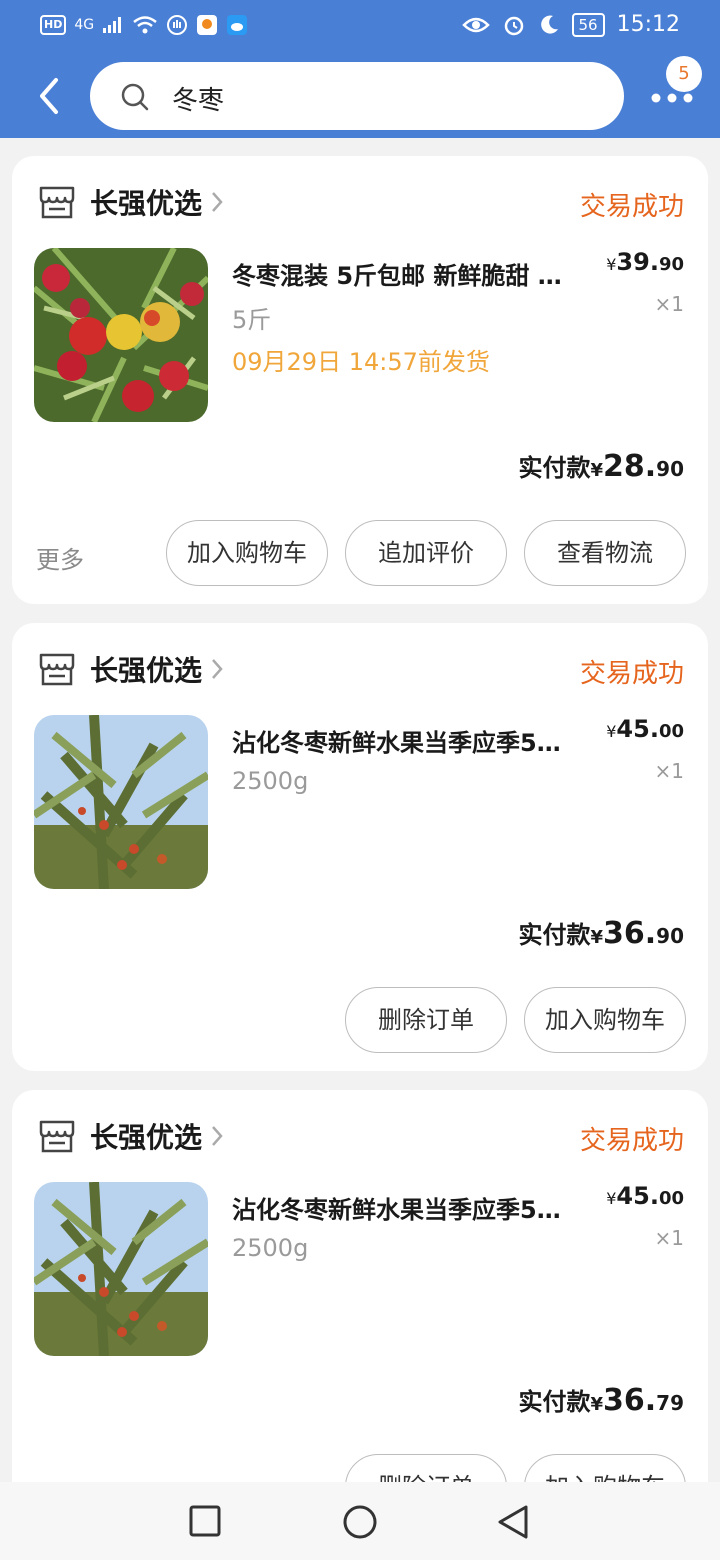  I want to click on product-spec: 5斤, so click(252, 320).